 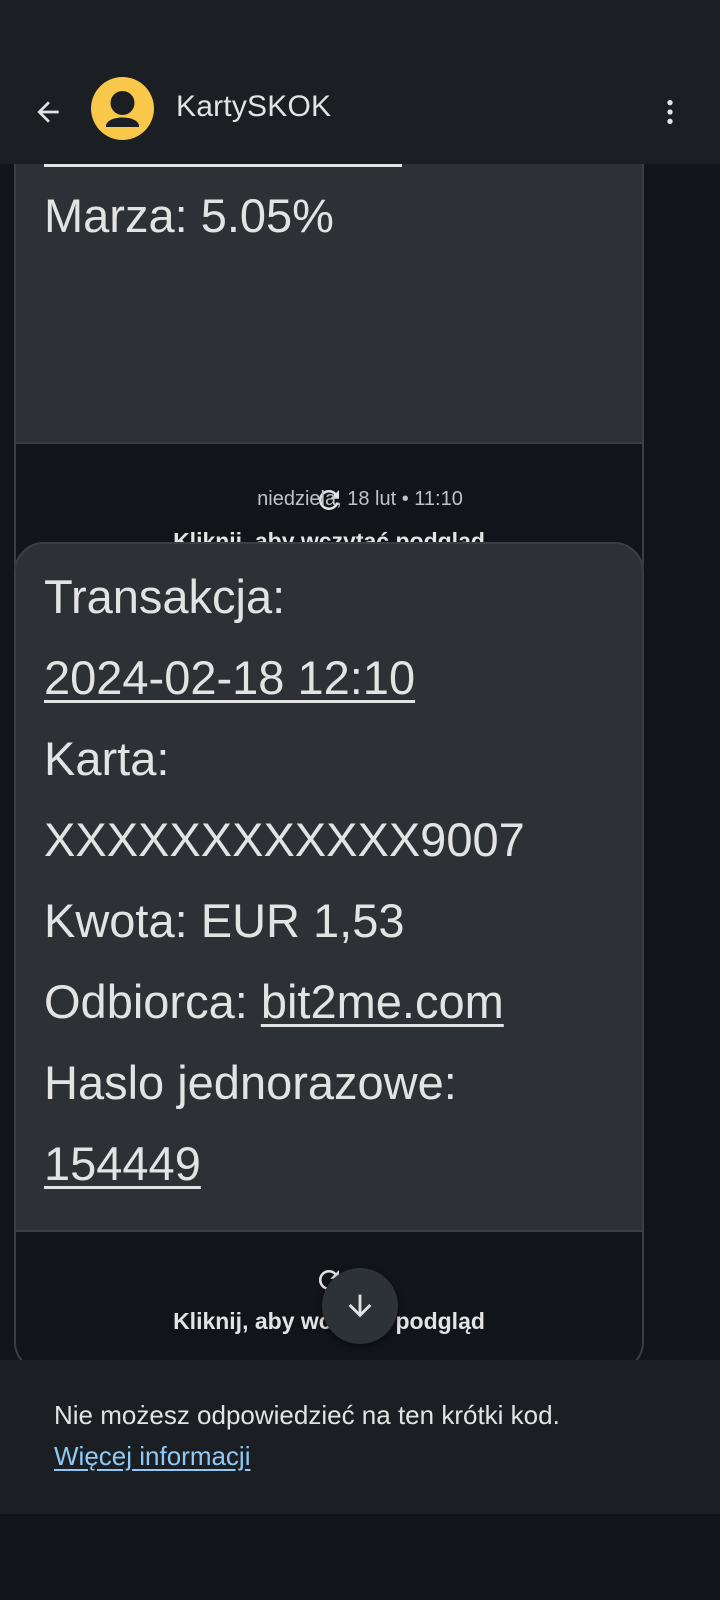 I want to click on message-text: Marza: 5.05%, so click(x=329, y=205).